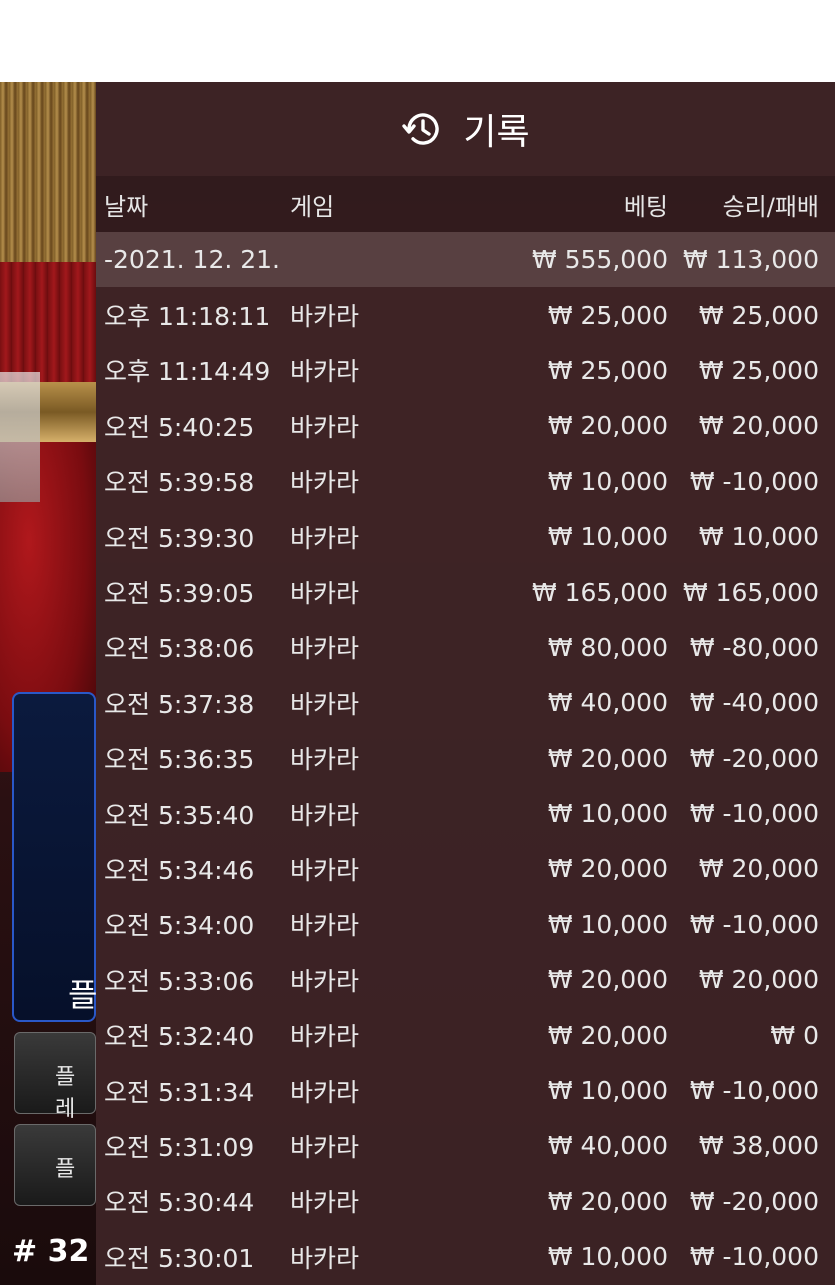 The height and width of the screenshot is (1285, 835). Describe the element at coordinates (794, 1035) in the screenshot. I see `row-result: ₩ 0` at that location.